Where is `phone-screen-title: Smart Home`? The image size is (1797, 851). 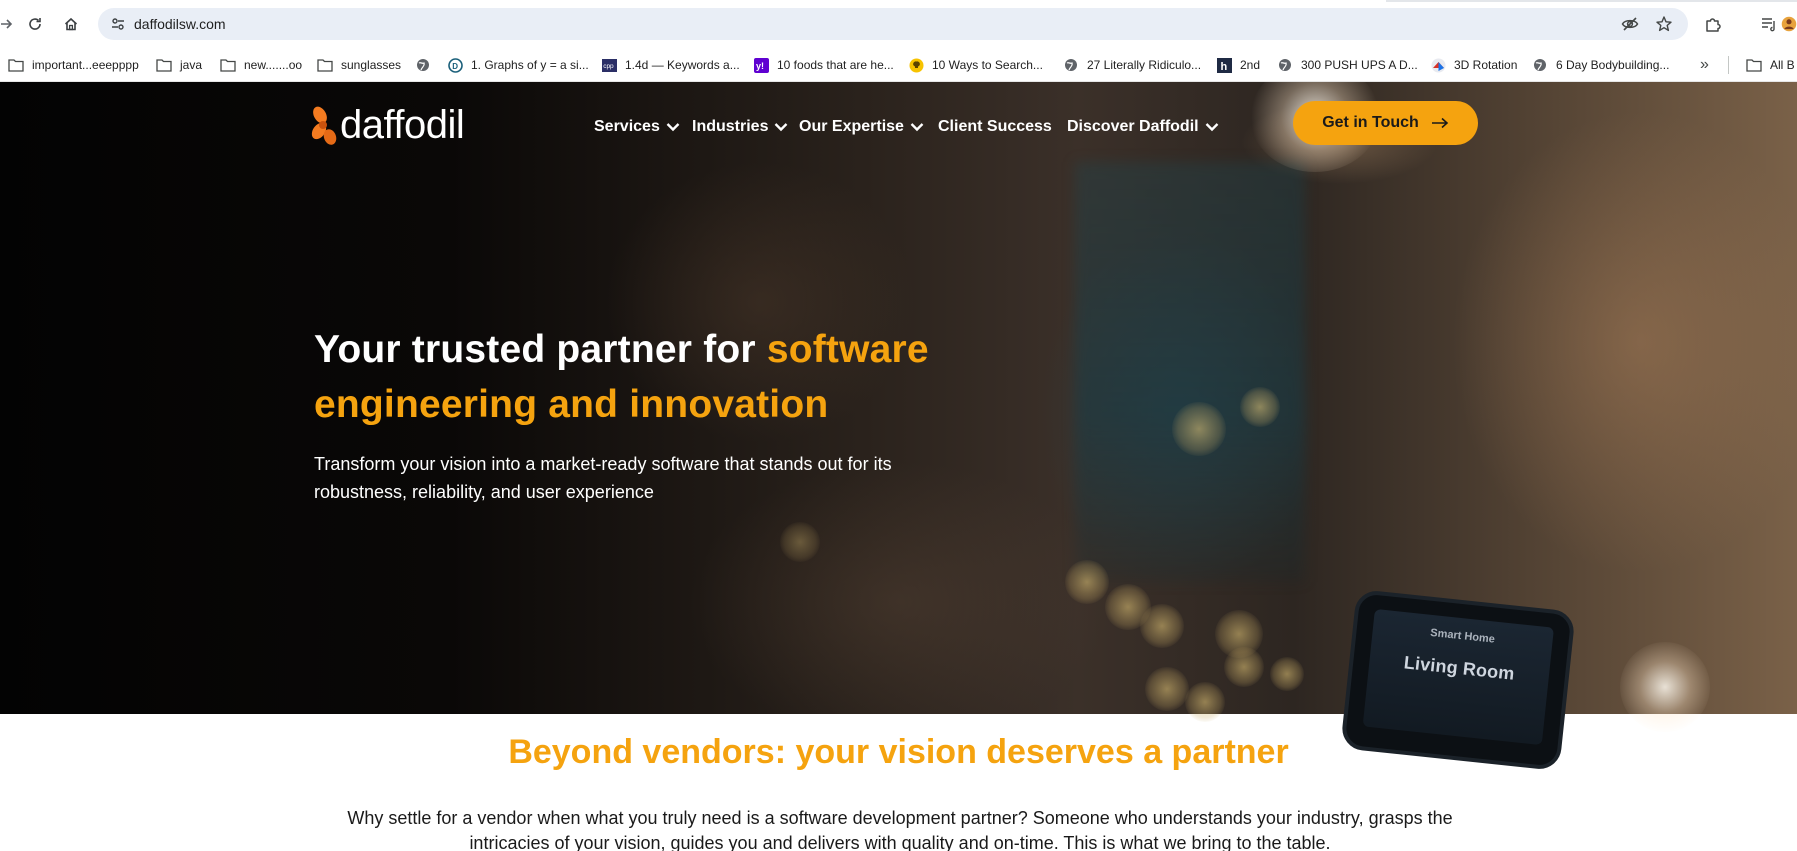
phone-screen-title: Smart Home is located at coordinates (1462, 636).